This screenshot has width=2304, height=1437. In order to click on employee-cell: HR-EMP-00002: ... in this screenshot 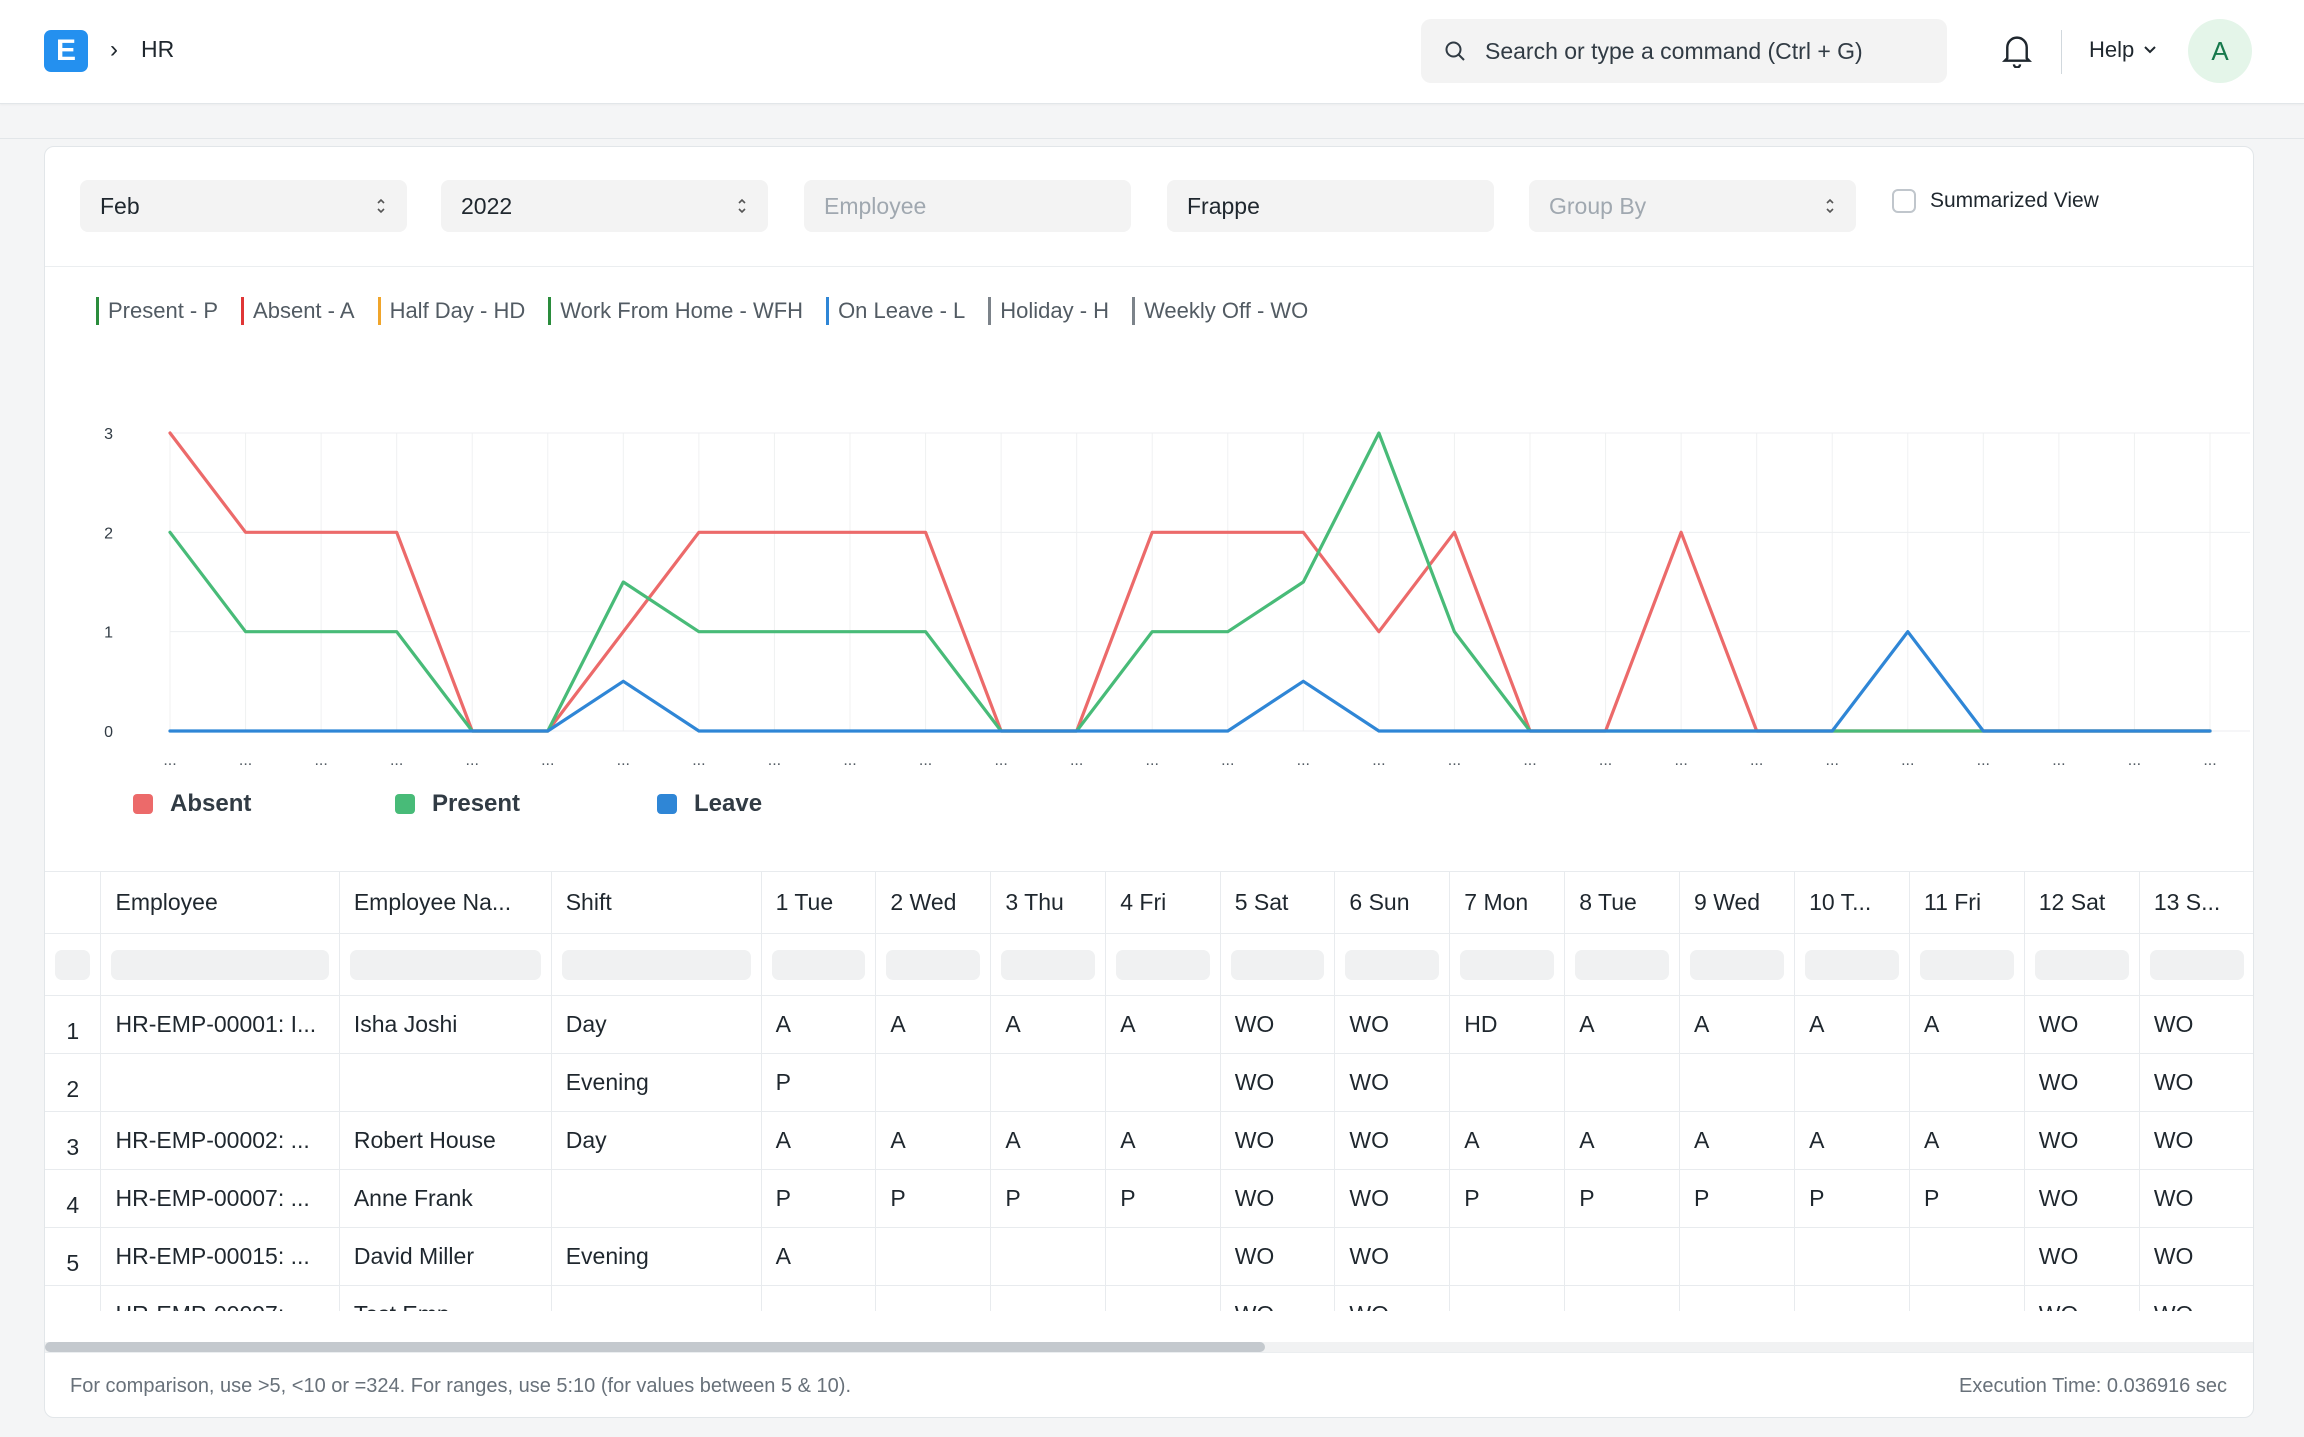, I will do `click(220, 1140)`.